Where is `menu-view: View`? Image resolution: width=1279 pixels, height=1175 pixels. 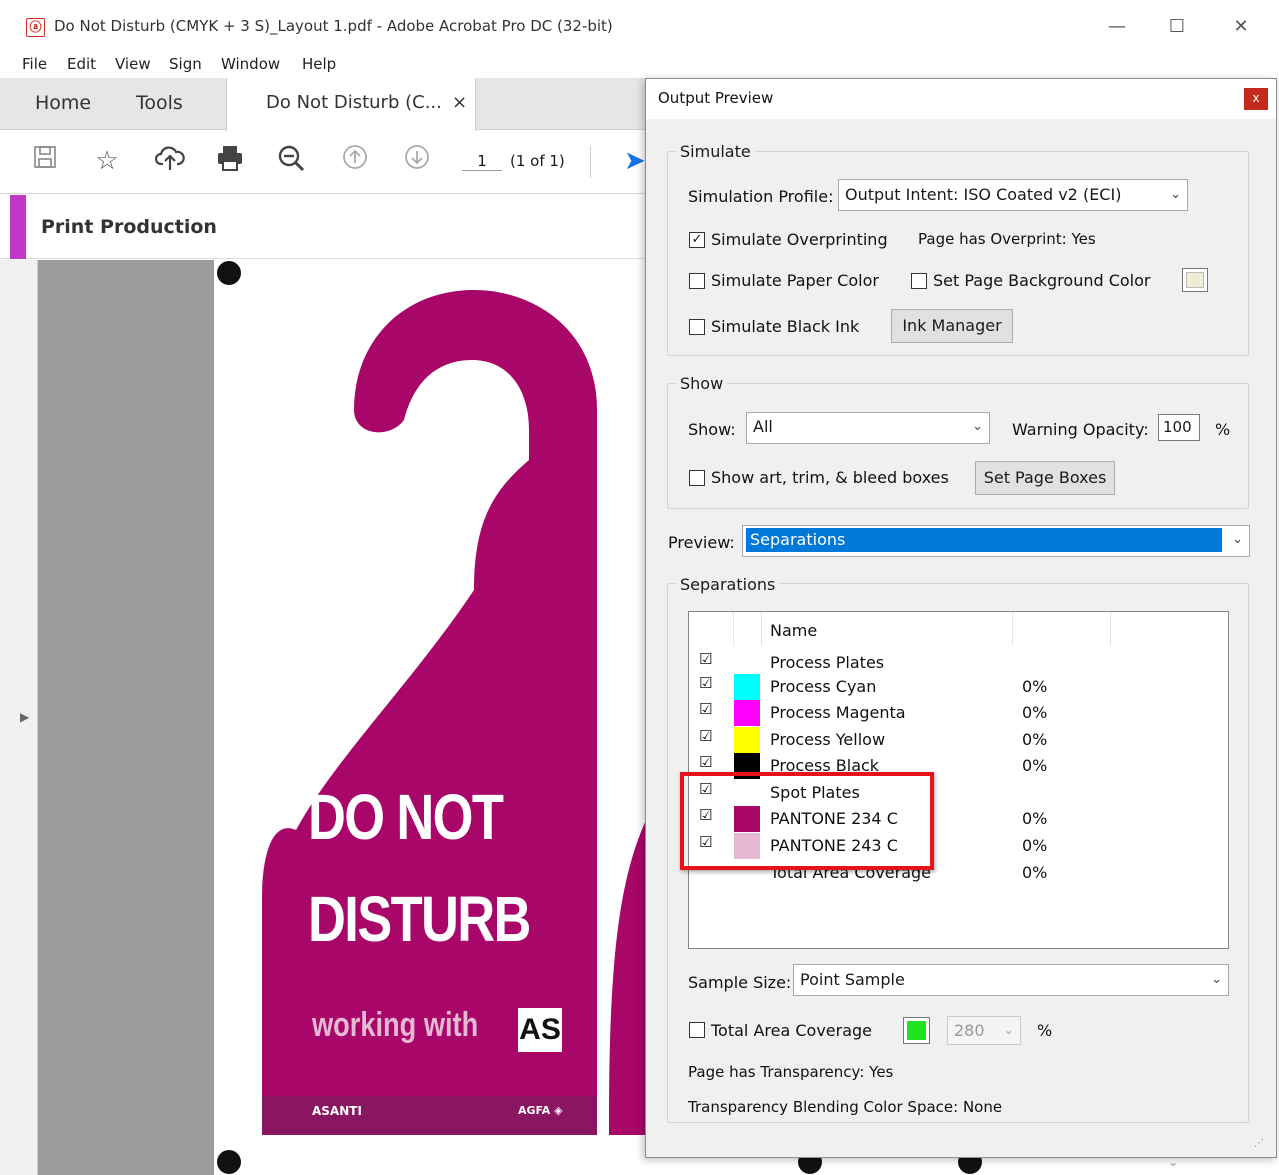
menu-view: View is located at coordinates (133, 64).